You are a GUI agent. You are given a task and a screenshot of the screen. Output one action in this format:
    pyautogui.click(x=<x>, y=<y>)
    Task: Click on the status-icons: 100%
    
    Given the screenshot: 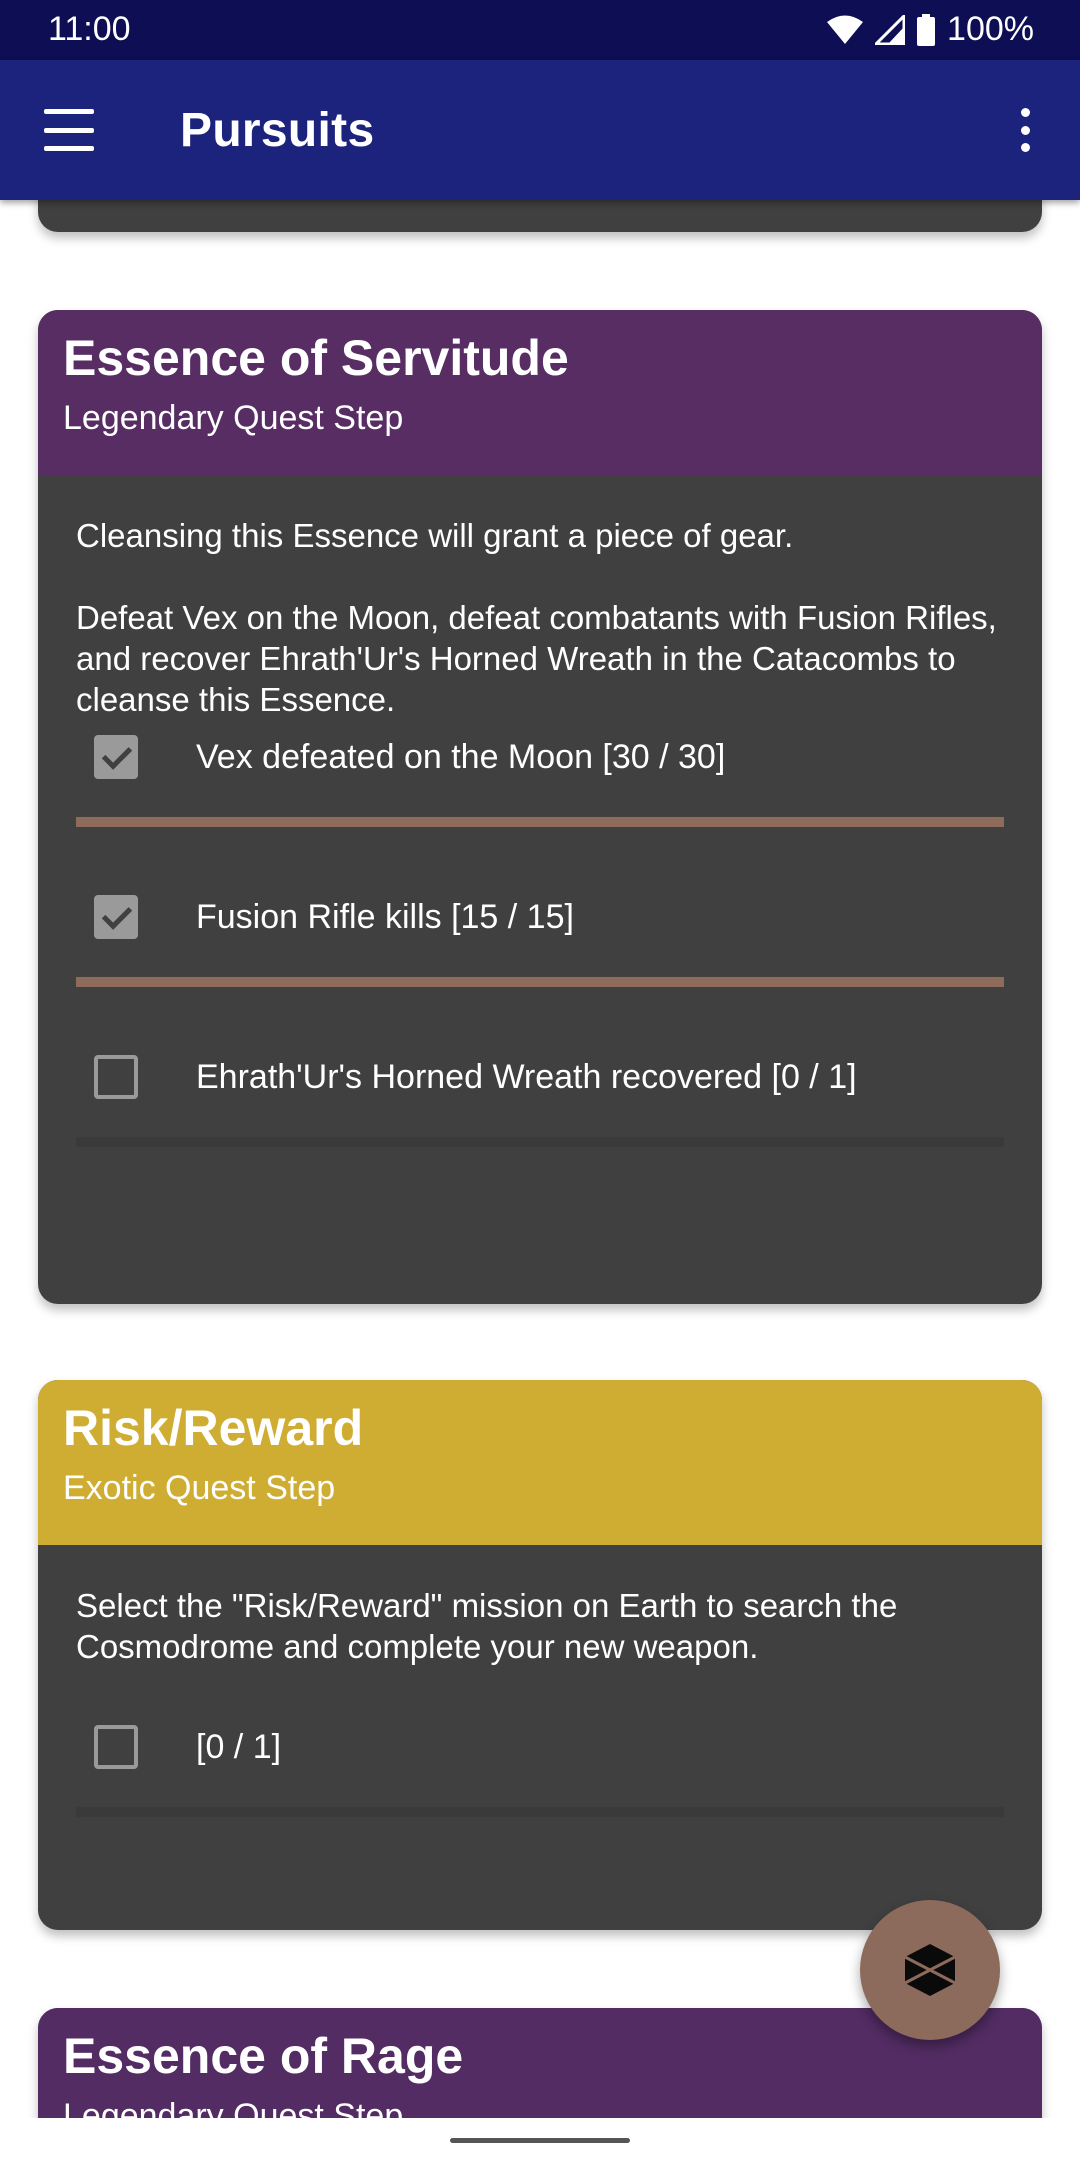 What is the action you would take?
    pyautogui.click(x=930, y=29)
    